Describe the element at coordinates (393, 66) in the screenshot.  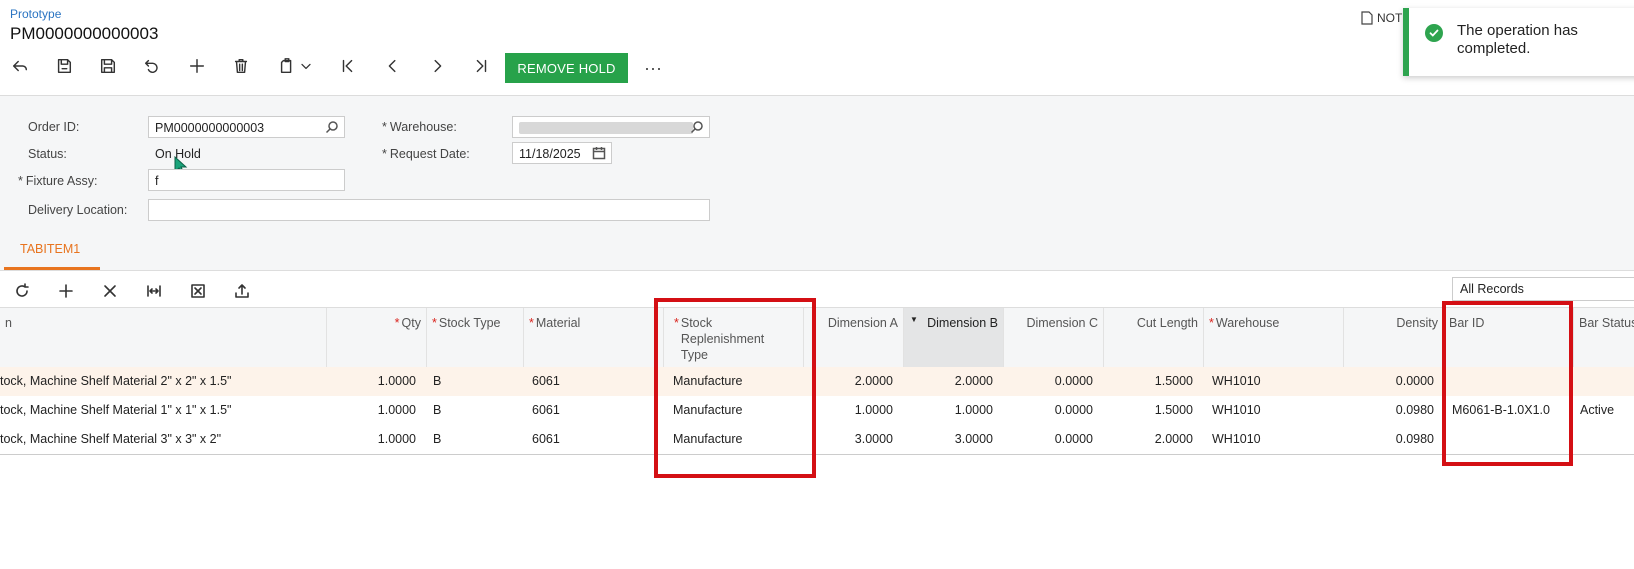
I see `previous-record-icon` at that location.